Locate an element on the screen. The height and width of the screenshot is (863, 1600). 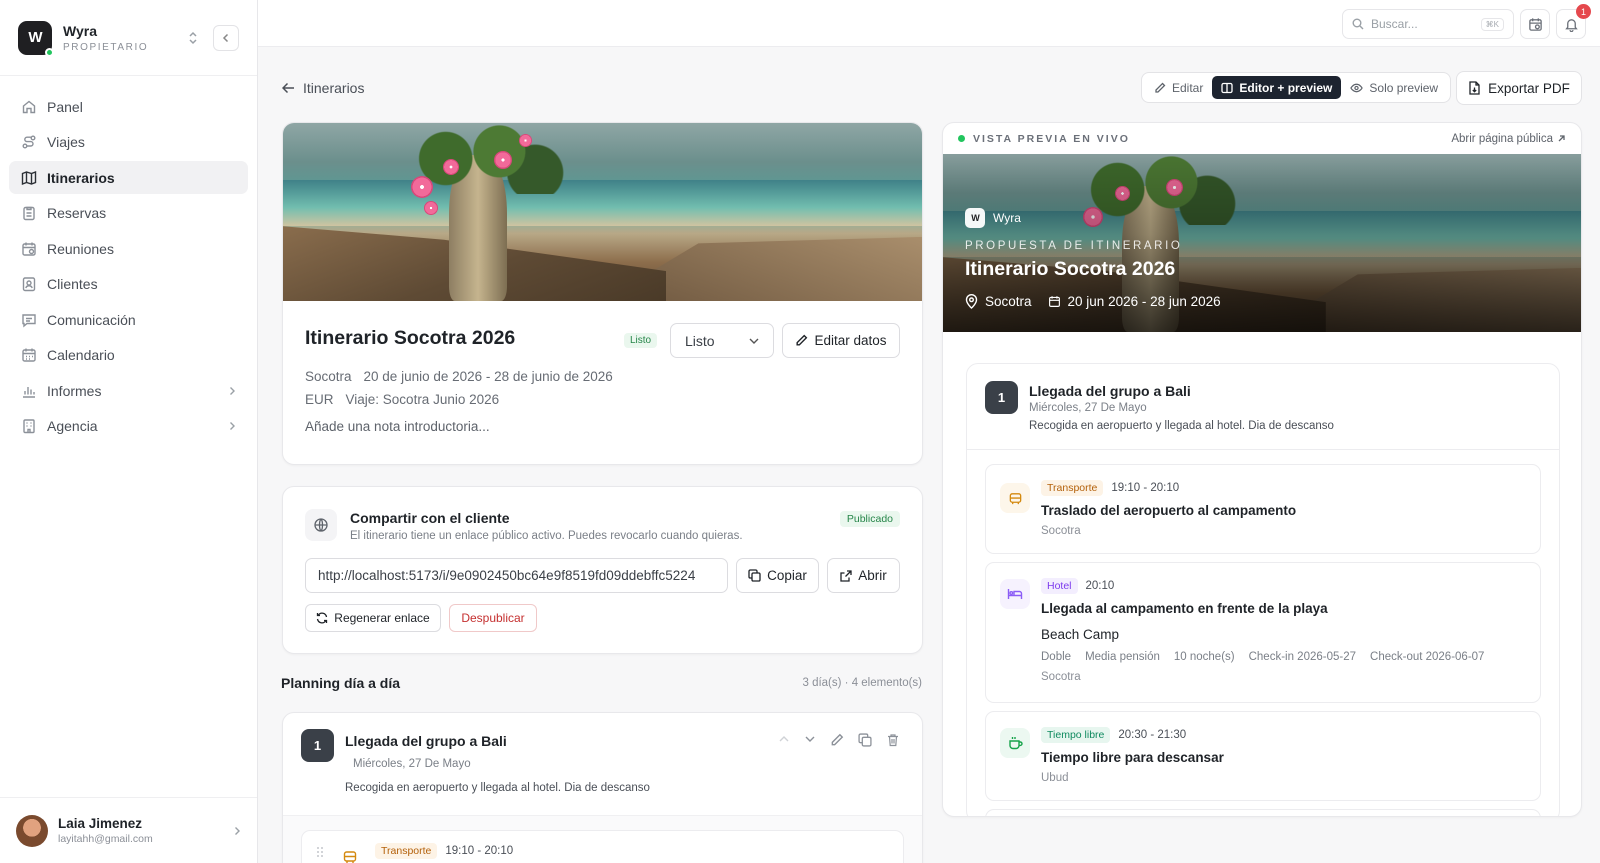
chart-icon is located at coordinates (29, 392).